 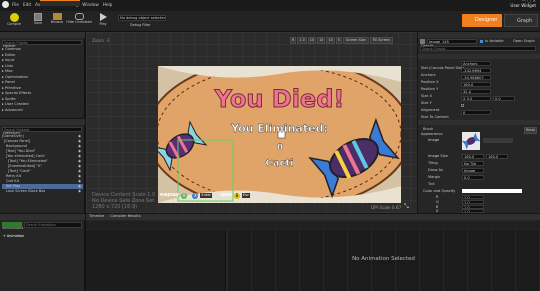 What do you see at coordinates (524, 41) in the screenshot?
I see `open-graph-button: Open Graph` at bounding box center [524, 41].